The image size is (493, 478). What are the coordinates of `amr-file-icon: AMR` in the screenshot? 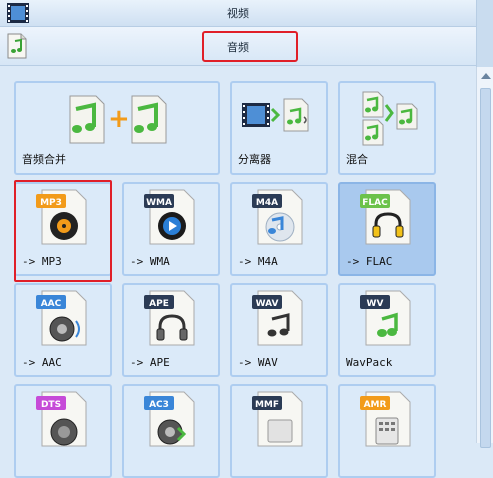 It's located at (385, 419).